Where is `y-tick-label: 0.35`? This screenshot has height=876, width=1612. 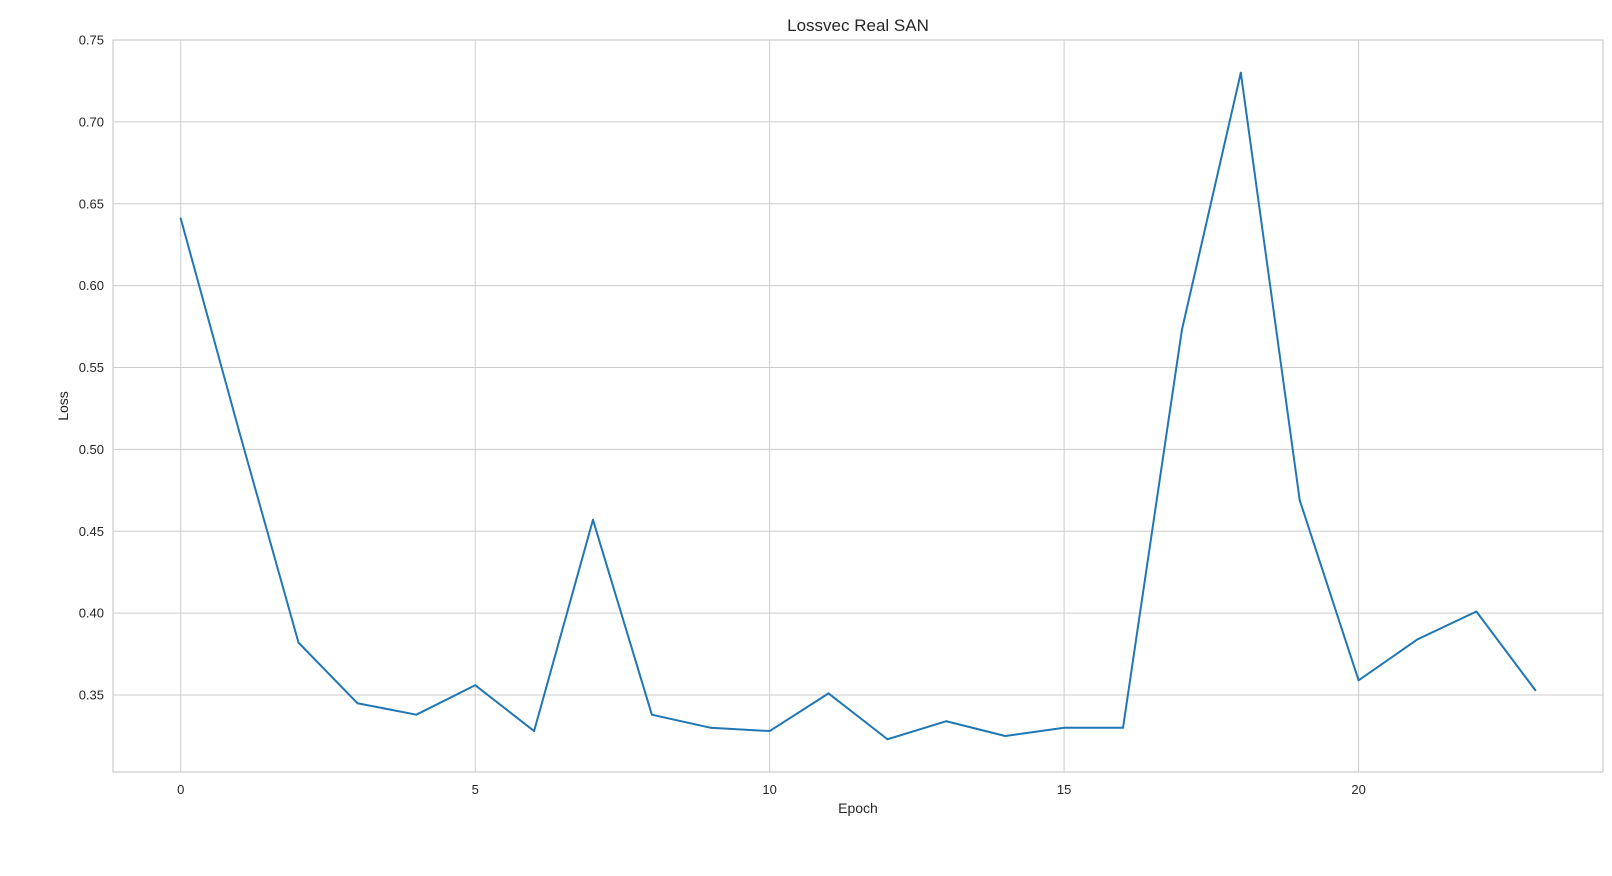
y-tick-label: 0.35 is located at coordinates (91, 695).